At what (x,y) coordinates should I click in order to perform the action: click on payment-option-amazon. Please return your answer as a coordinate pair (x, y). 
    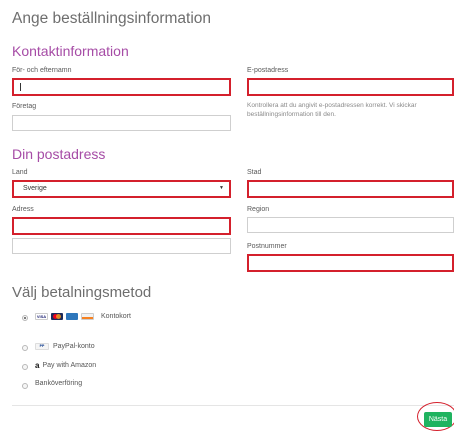
    Looking at the image, I should click on (25, 367).